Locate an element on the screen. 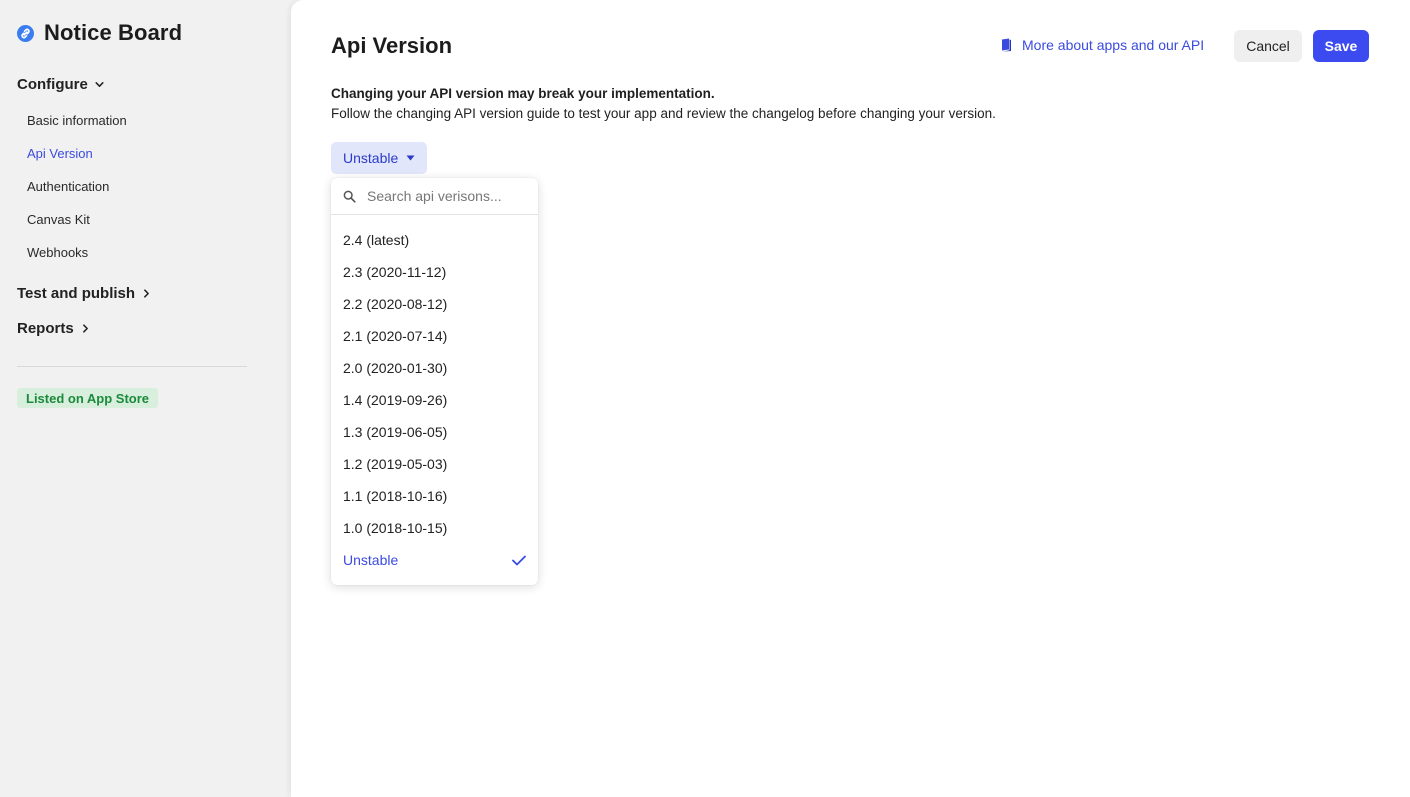 The image size is (1410, 797). cancel-button: Cancel is located at coordinates (1268, 46).